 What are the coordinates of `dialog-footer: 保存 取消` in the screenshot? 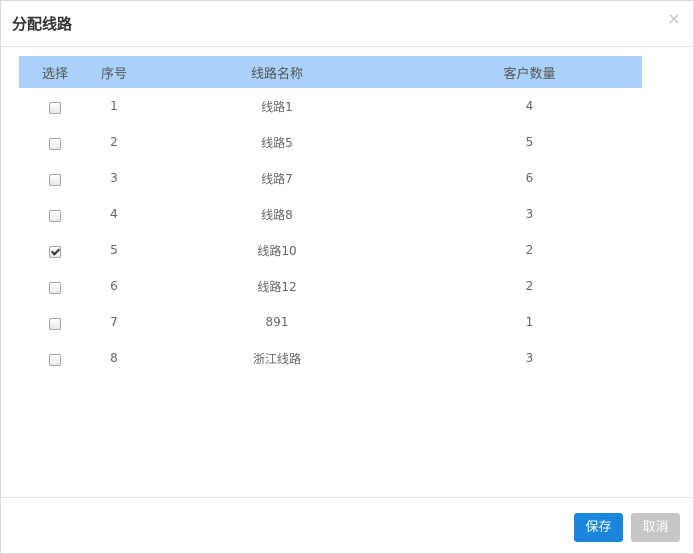 It's located at (347, 525).